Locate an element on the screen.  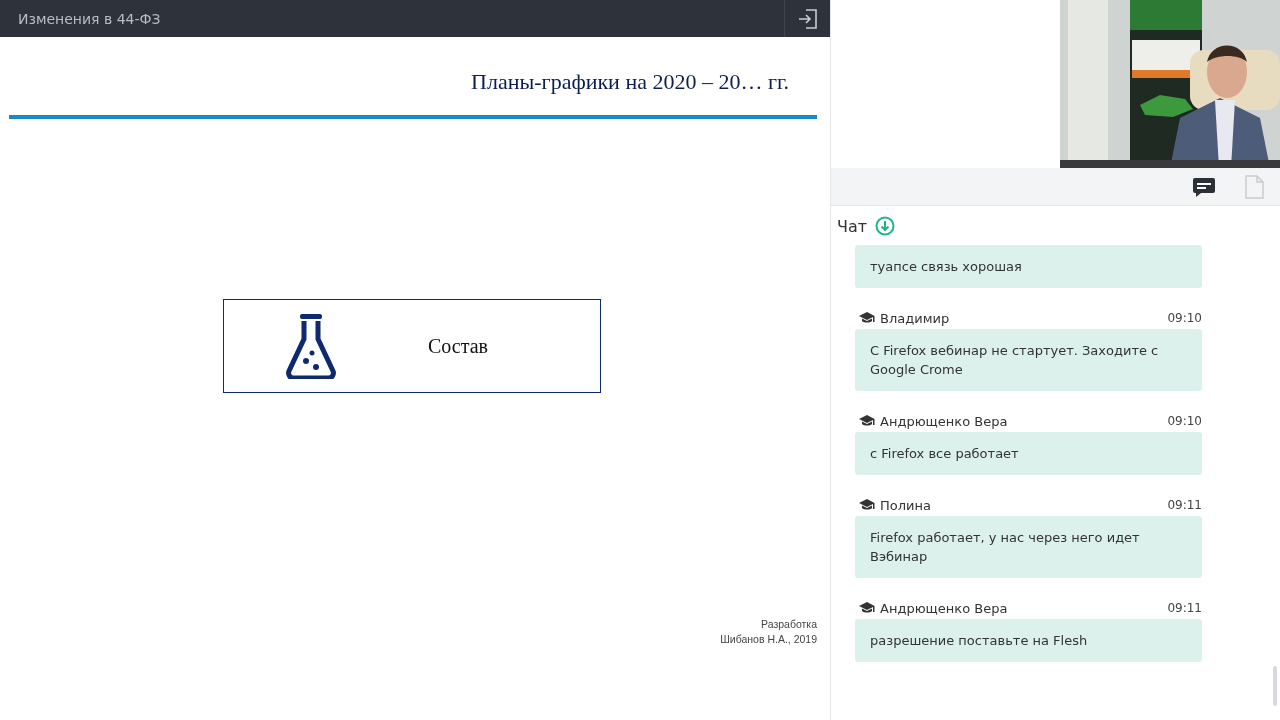
presentation-title: Изменения в 44-ФЗ is located at coordinates (89, 18).